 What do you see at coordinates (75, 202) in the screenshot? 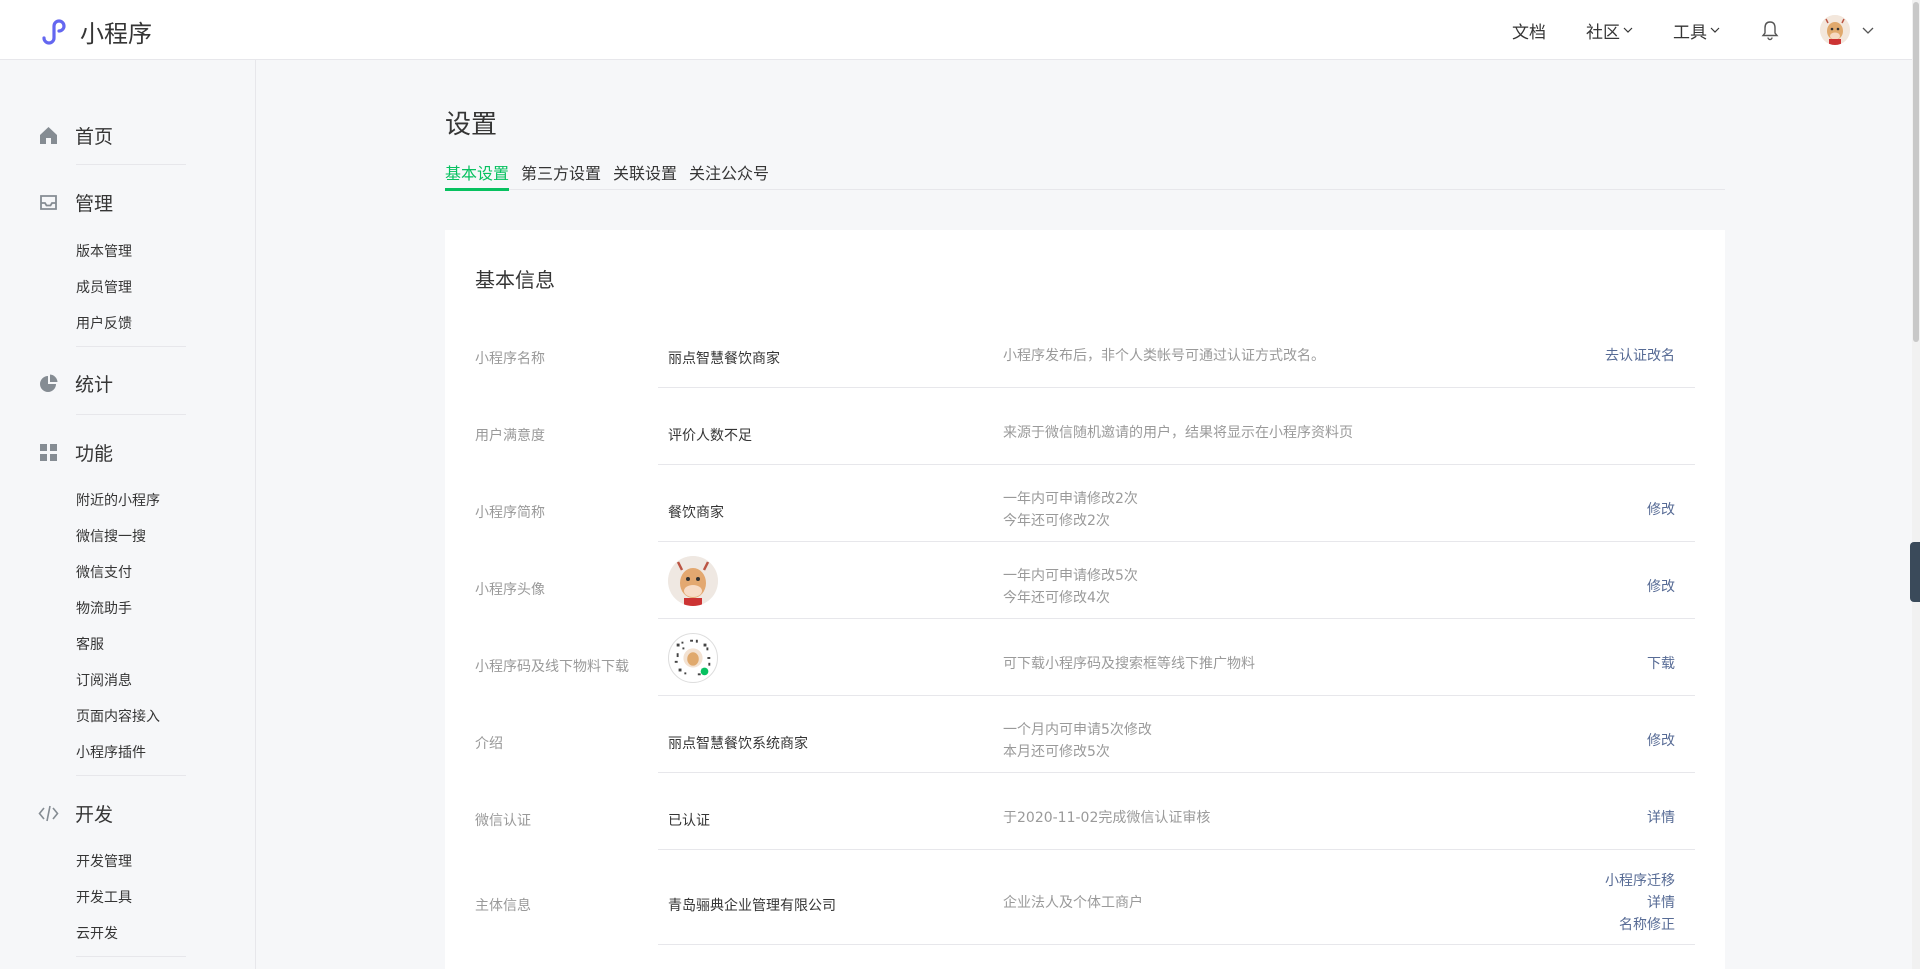
I see `sidebar-item-manage: 管理` at bounding box center [75, 202].